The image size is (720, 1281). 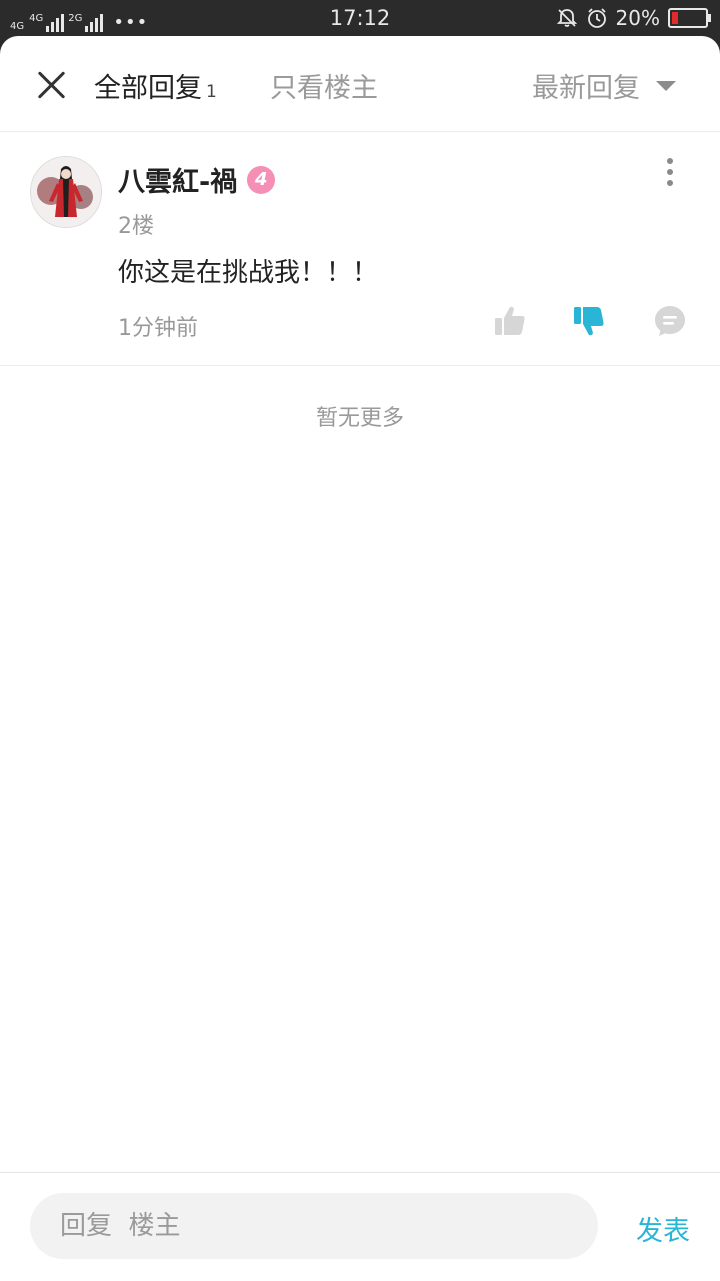 What do you see at coordinates (359, 418) in the screenshot?
I see `no-more-text: 暂无更多` at bounding box center [359, 418].